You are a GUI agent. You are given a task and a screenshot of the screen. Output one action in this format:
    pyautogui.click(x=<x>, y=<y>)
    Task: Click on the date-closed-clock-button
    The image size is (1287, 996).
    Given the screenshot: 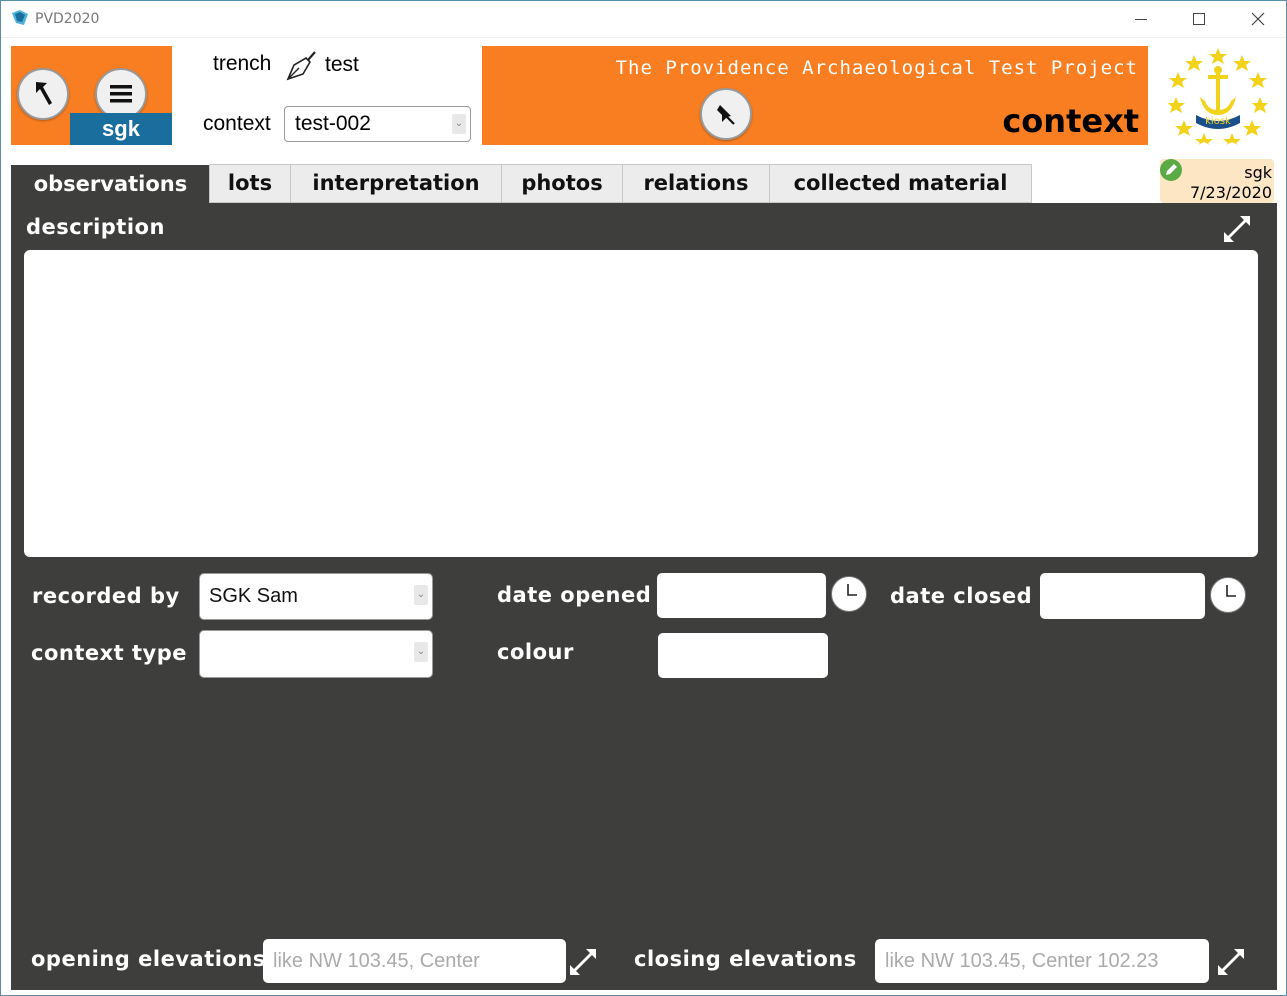 What is the action you would take?
    pyautogui.click(x=1228, y=595)
    